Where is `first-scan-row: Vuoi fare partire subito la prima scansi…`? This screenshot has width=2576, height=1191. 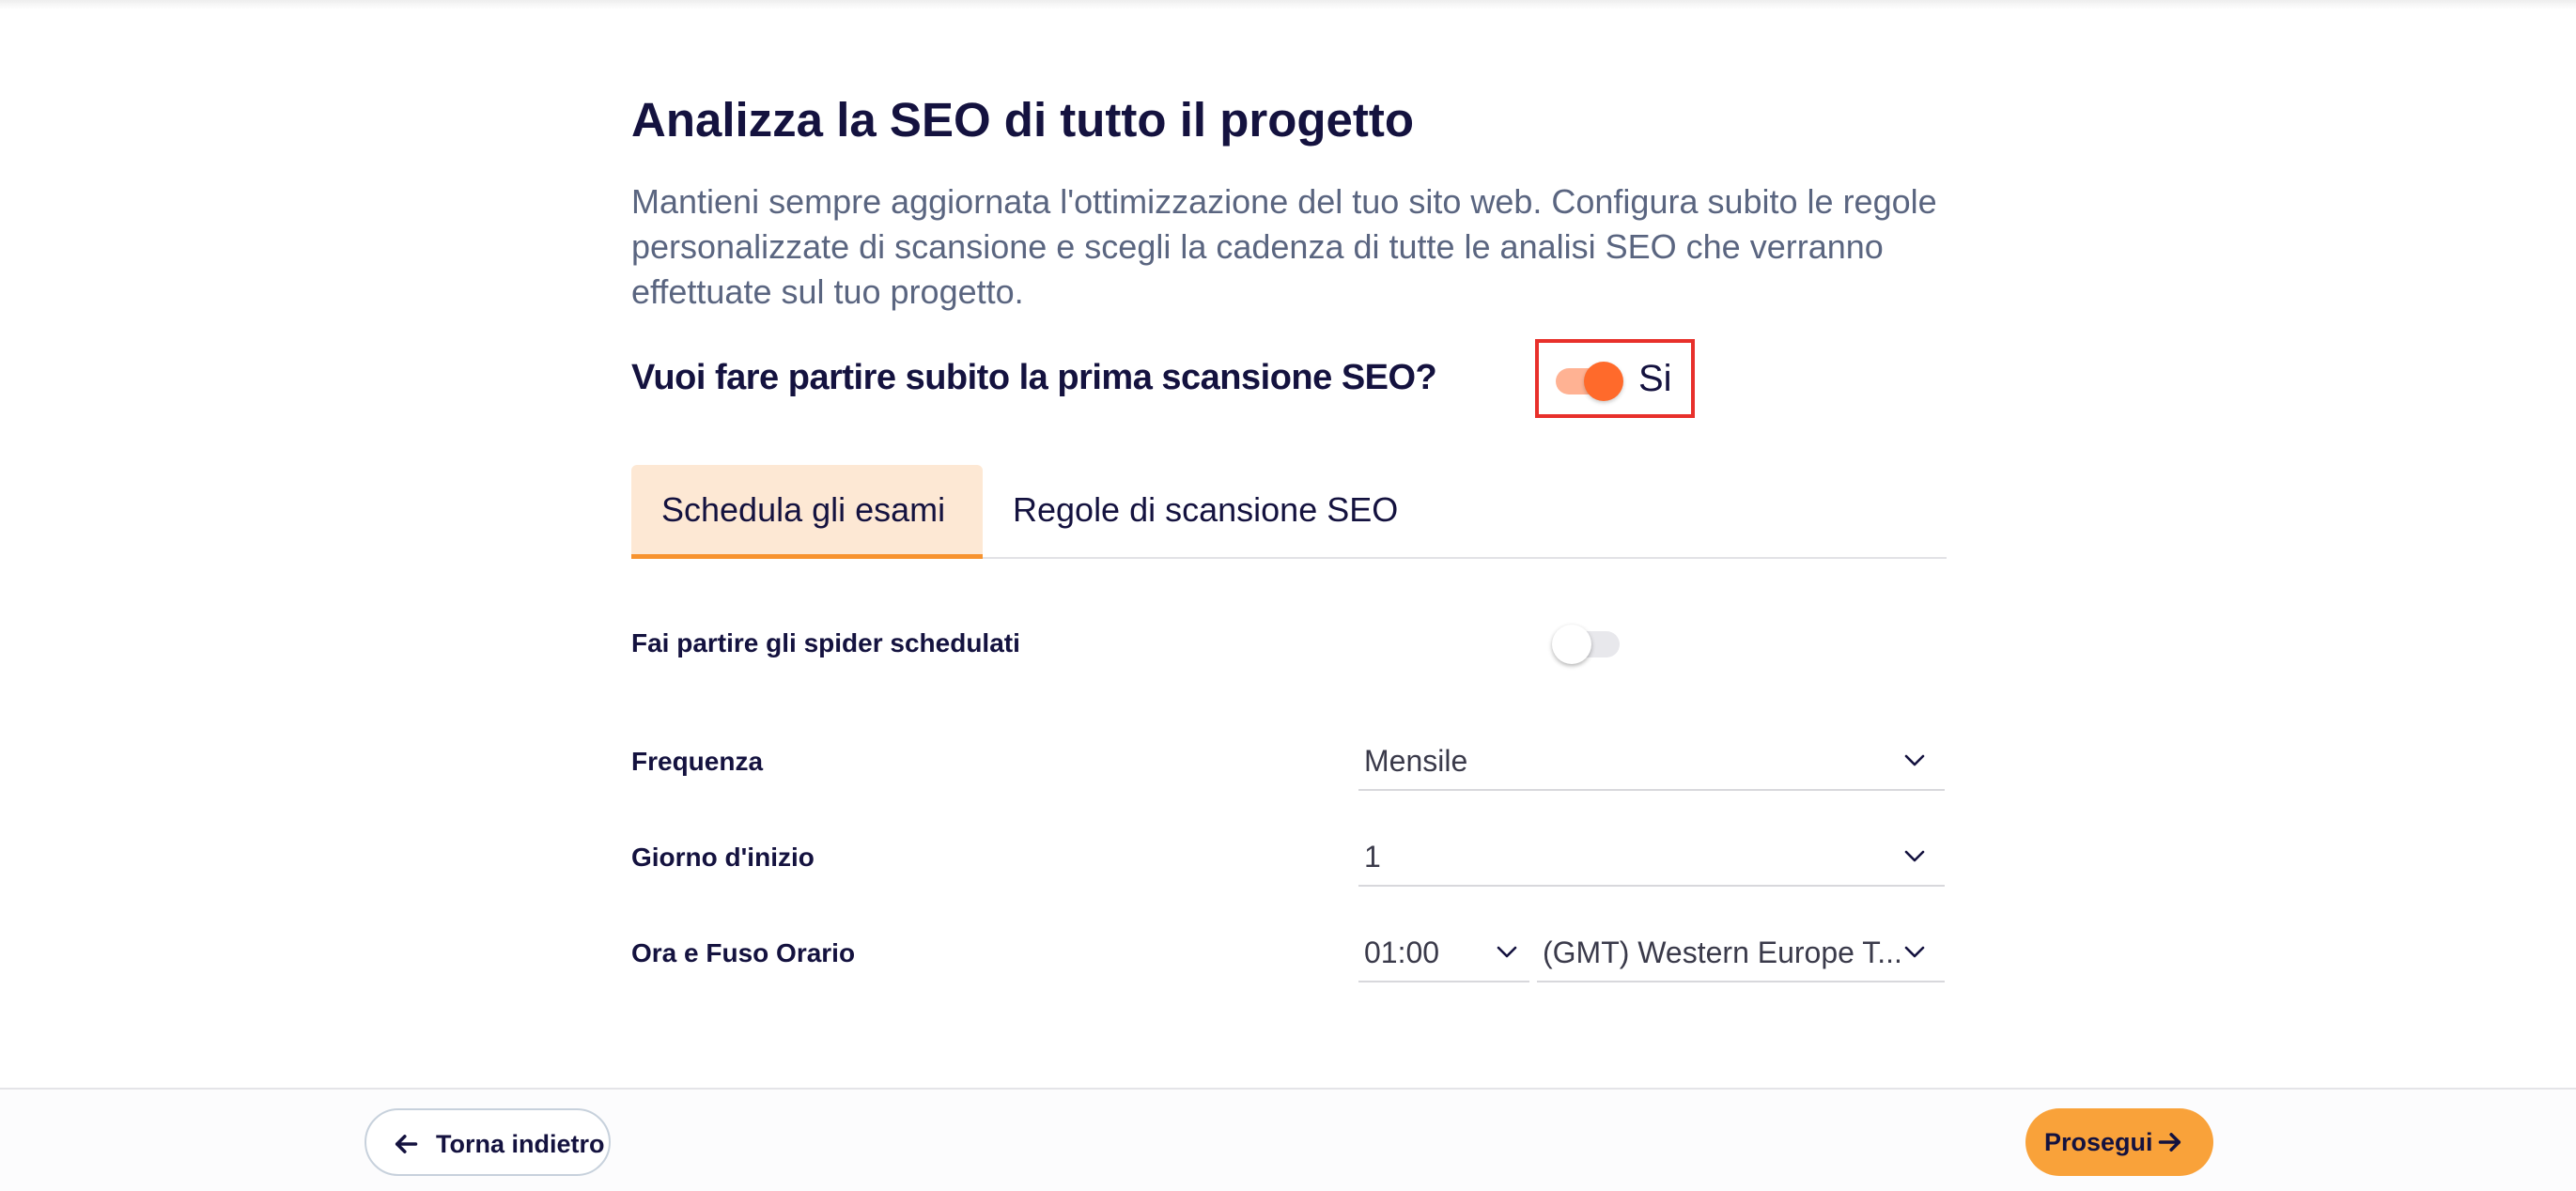
first-scan-row: Vuoi fare partire subito la prima scansi… is located at coordinates (1289, 380).